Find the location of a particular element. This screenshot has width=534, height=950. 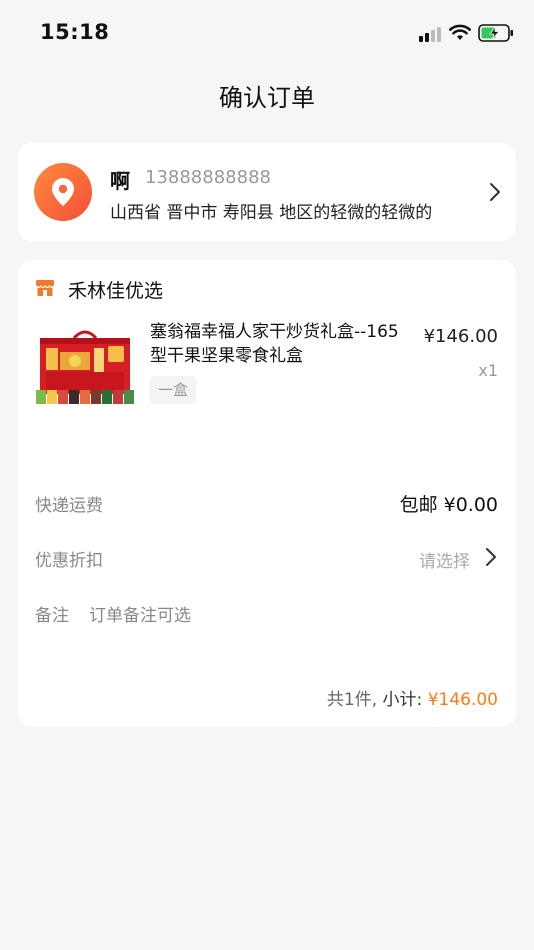

recipient-phone: 13888888888 is located at coordinates (208, 177).